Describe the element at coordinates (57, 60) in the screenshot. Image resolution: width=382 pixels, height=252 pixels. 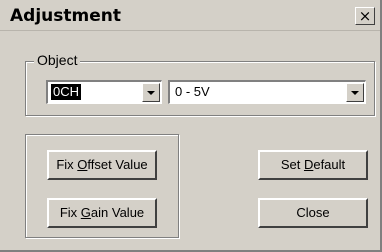
I see `object-group-label: Object` at that location.